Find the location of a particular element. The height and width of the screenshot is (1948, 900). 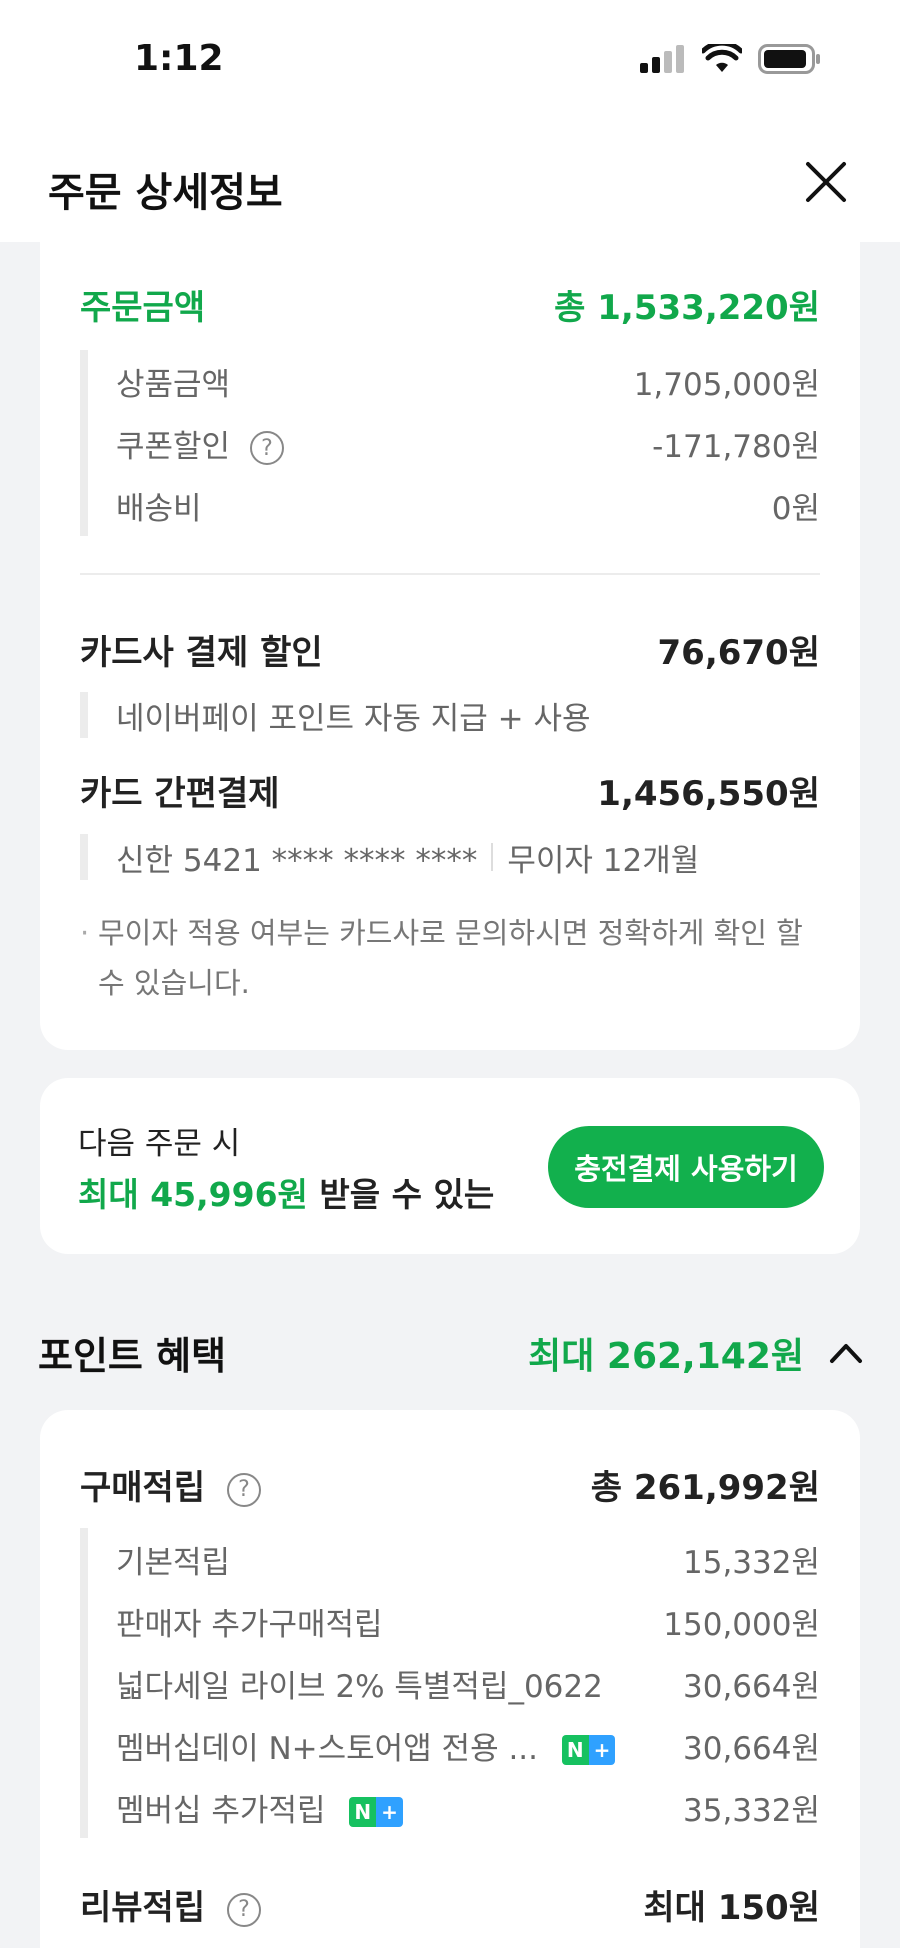

item-value: 0원 is located at coordinates (795, 508).